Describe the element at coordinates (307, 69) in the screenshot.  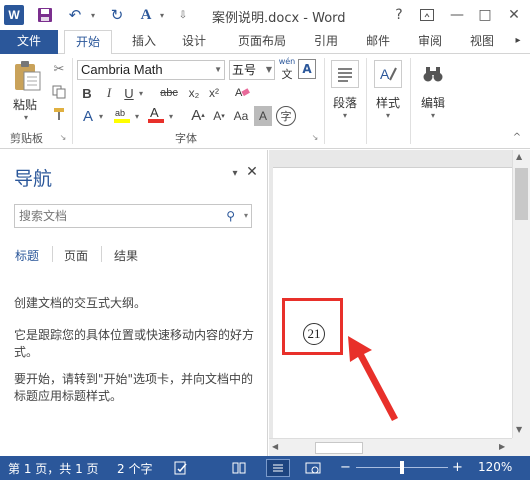
I see `char-border-icon: A` at that location.